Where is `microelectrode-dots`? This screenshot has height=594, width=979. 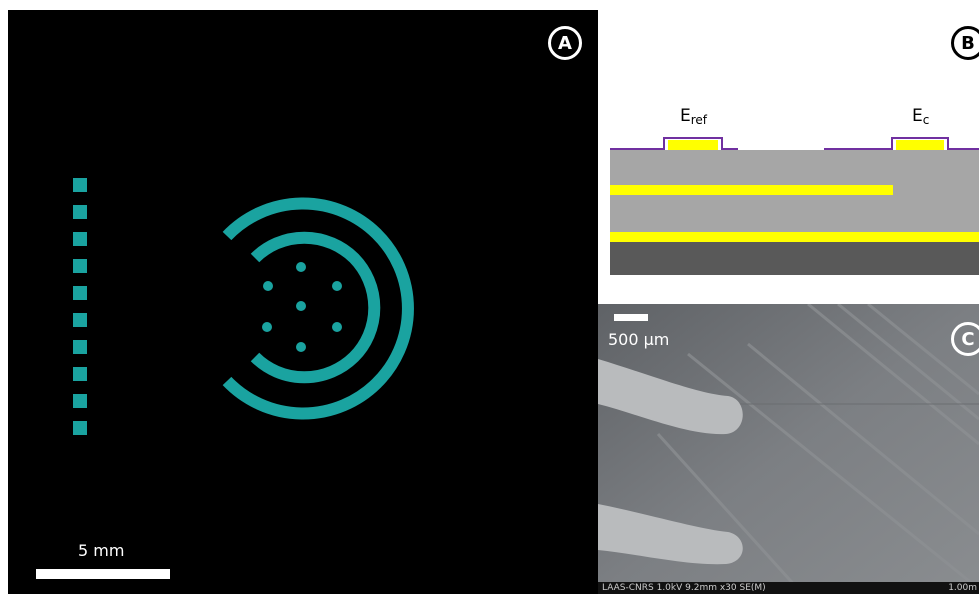
microelectrode-dots is located at coordinates (302, 307).